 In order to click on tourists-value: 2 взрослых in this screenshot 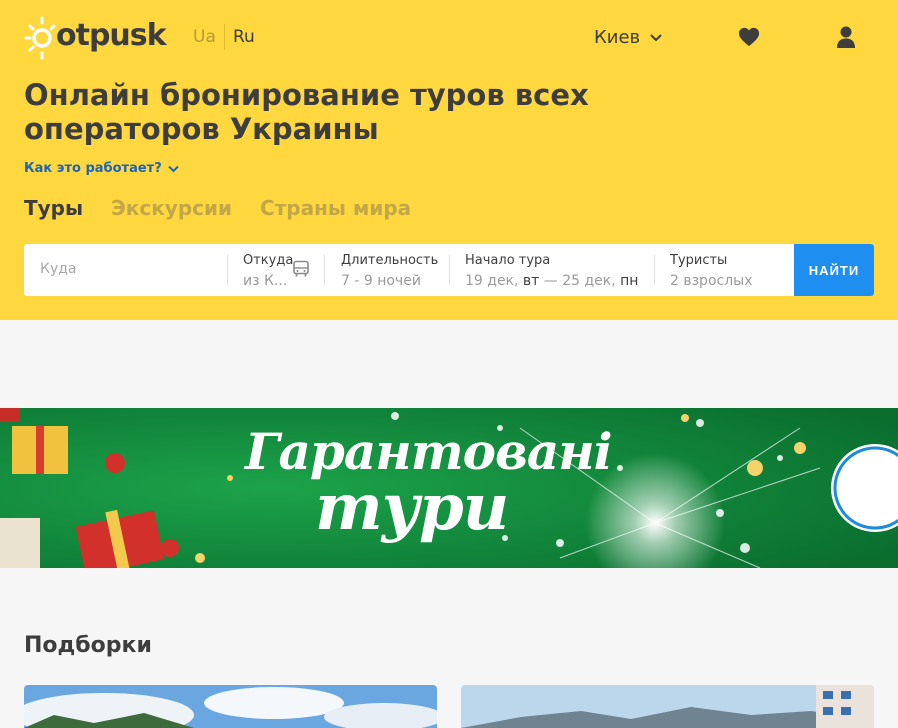, I will do `click(711, 281)`.